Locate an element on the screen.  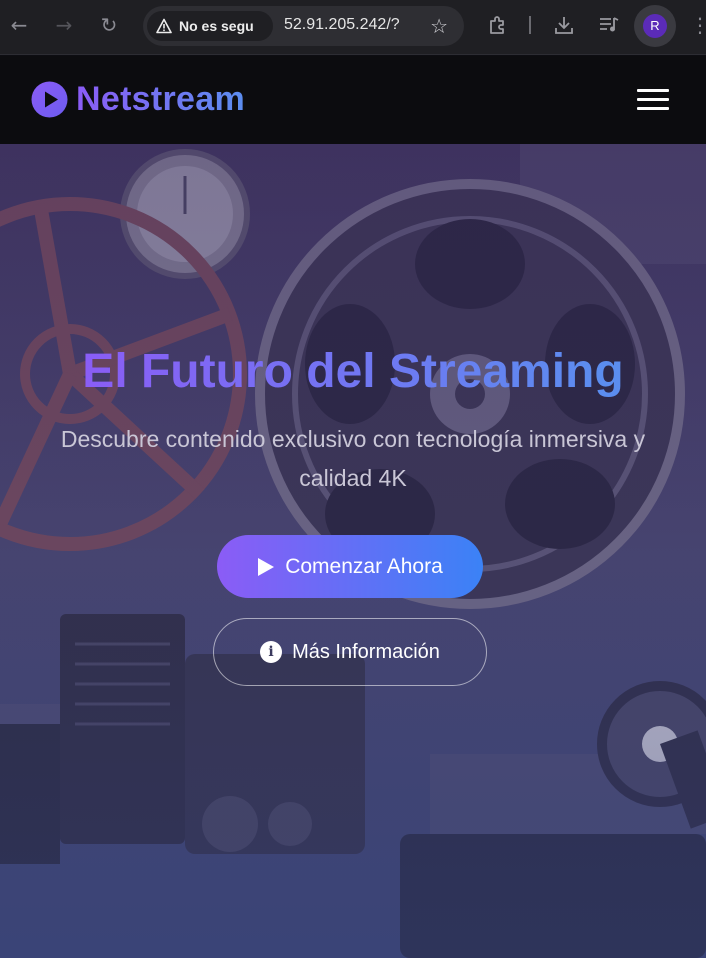
site-header: Netstream is located at coordinates (353, 100).